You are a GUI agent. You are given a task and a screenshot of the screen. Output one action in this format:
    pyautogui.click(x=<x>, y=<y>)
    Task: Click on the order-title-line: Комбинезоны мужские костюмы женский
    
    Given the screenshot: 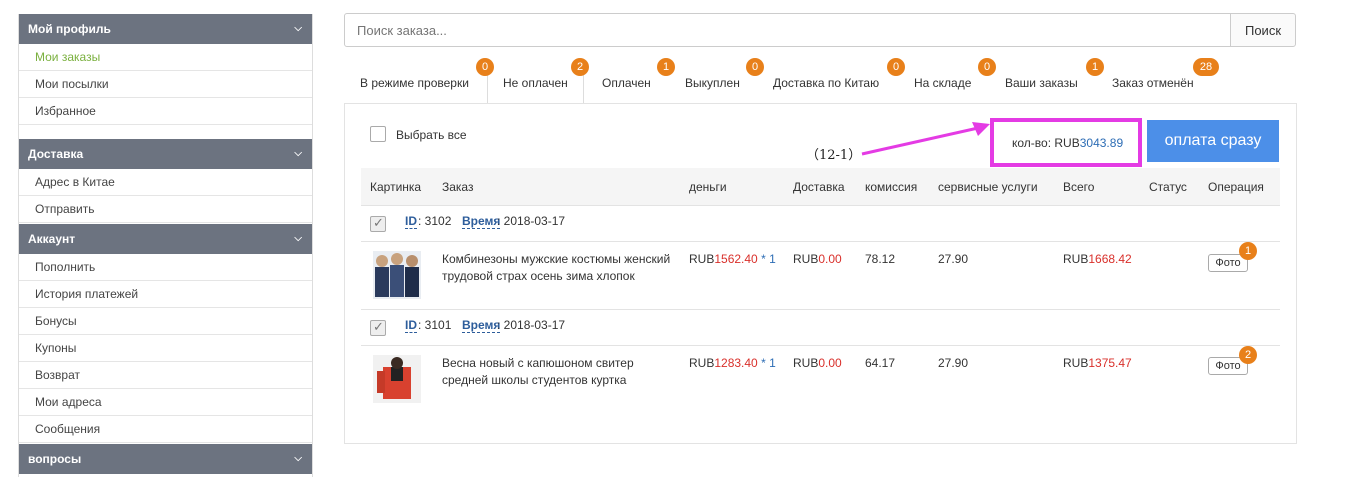 What is the action you would take?
    pyautogui.click(x=556, y=259)
    